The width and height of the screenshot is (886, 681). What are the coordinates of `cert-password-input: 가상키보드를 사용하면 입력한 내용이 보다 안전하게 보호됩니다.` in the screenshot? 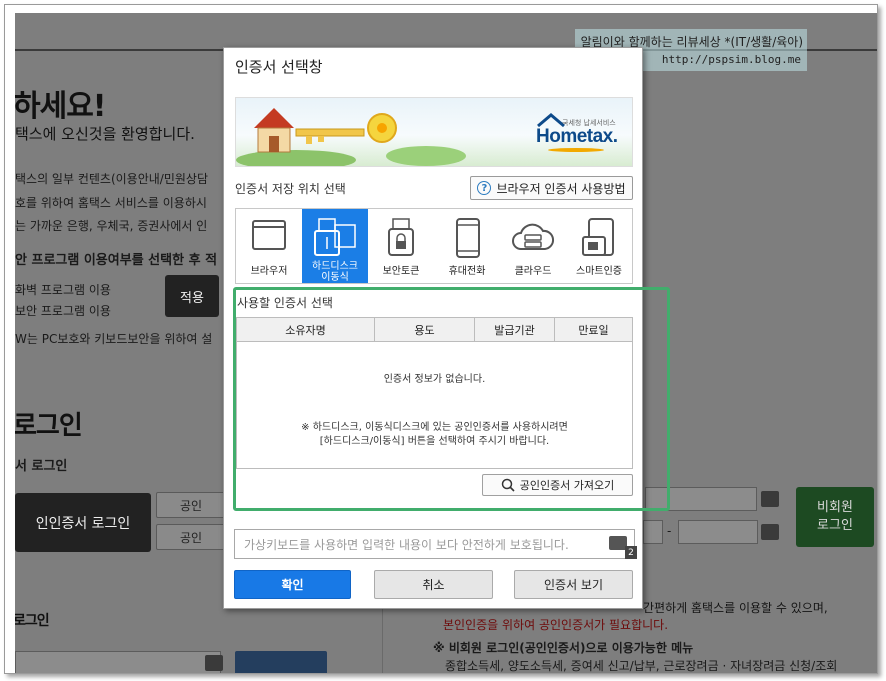 It's located at (434, 544).